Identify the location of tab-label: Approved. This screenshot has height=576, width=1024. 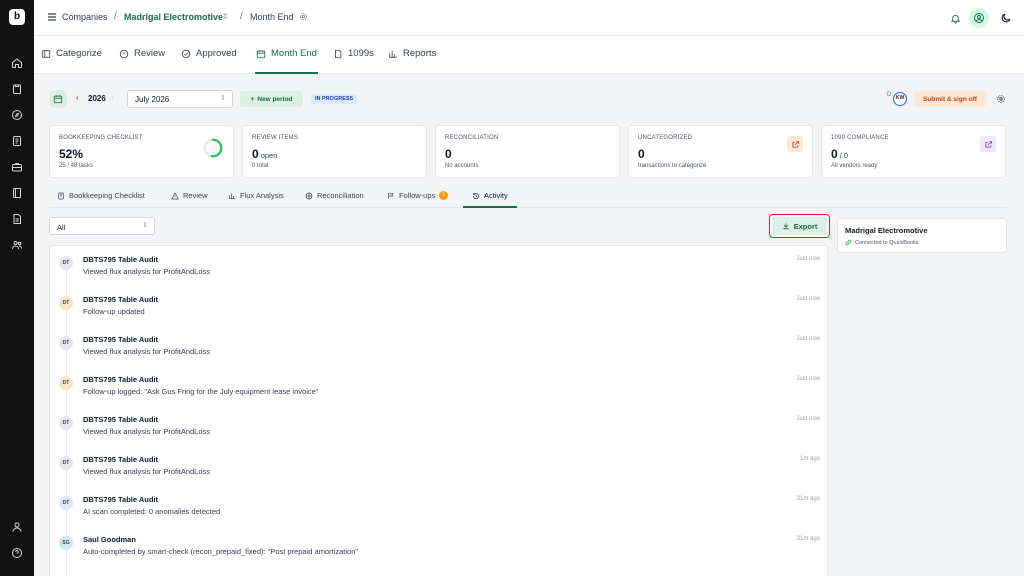
(216, 53).